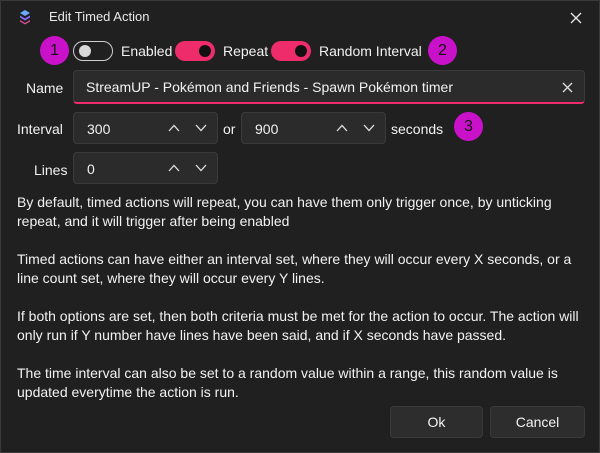  I want to click on app-logo-icon, so click(25, 17).